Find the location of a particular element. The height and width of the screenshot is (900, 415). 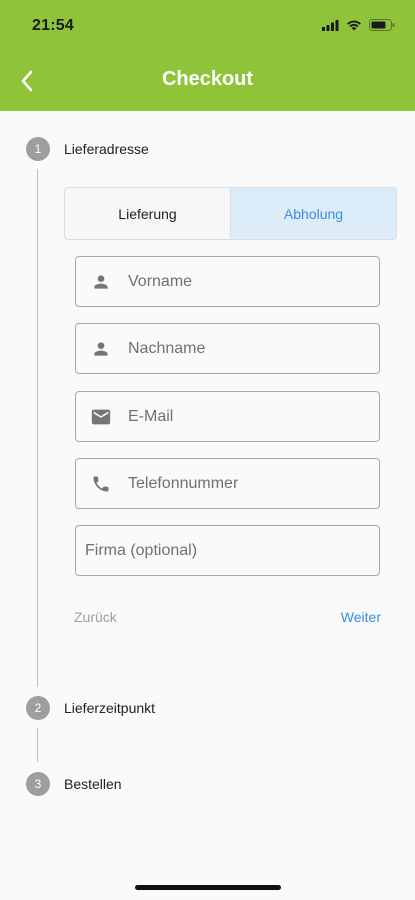

phone-field: Telefonnummer is located at coordinates (227, 483).